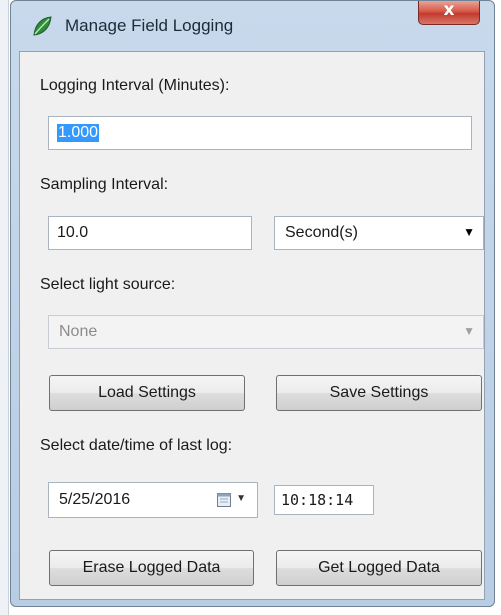 The width and height of the screenshot is (501, 615). Describe the element at coordinates (135, 85) in the screenshot. I see `logging-interval-label: Logging Interval (Minutes):` at that location.